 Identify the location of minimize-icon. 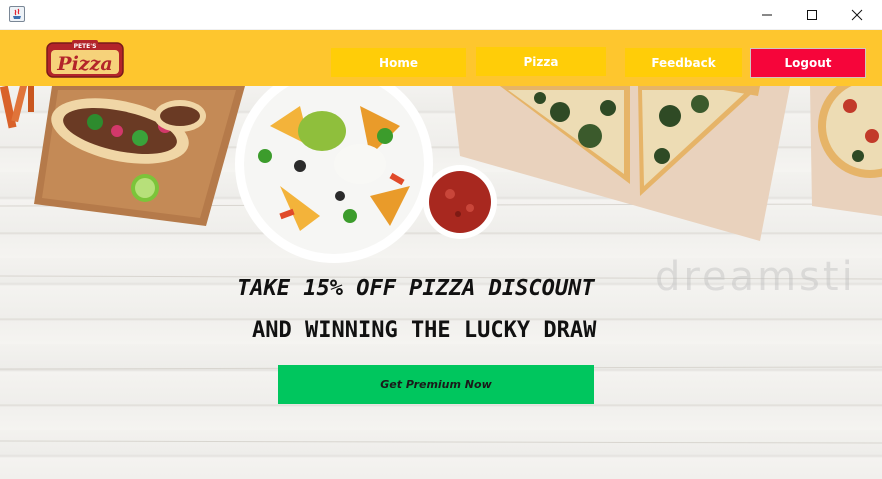
(767, 15).